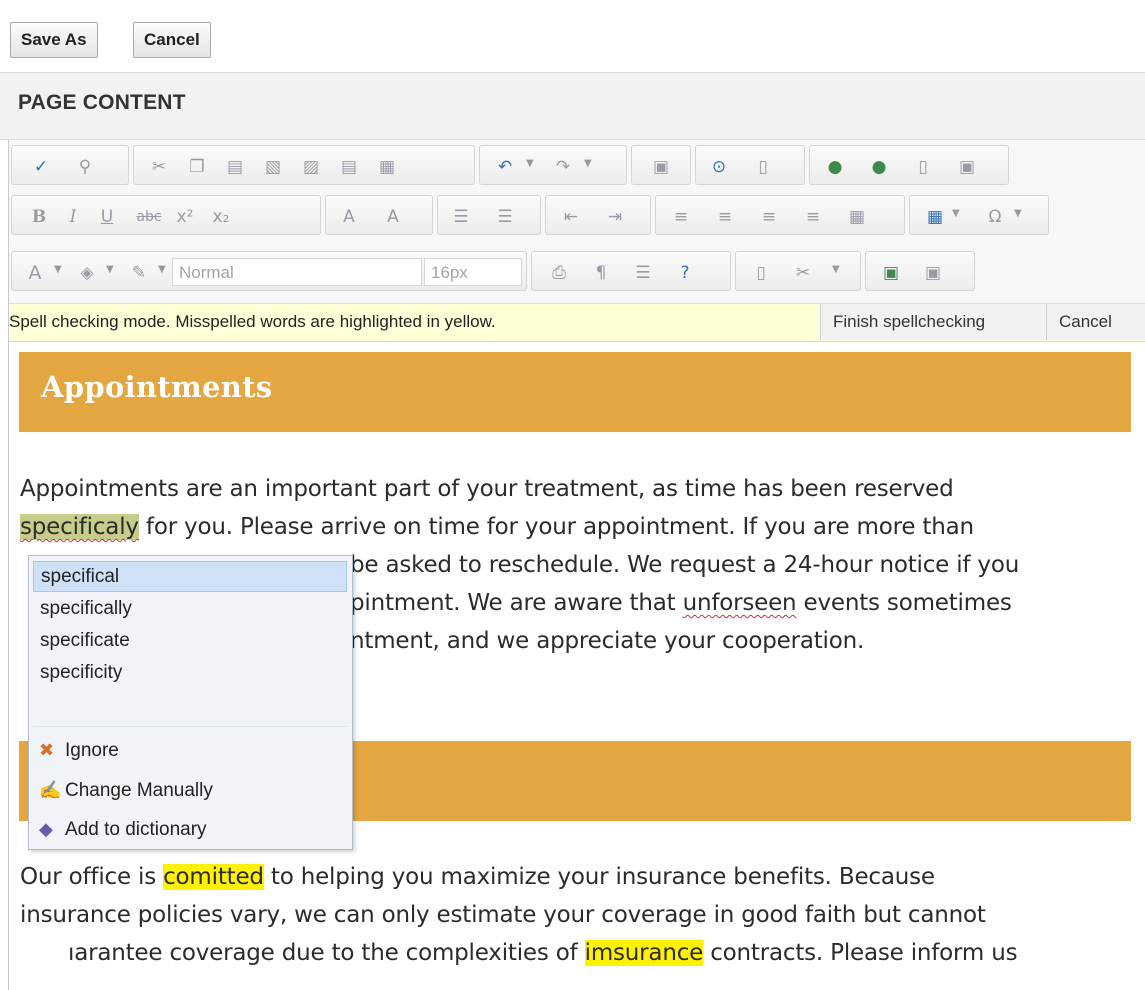 The height and width of the screenshot is (990, 1145). I want to click on toolbar-group-alignment: ≡ ≡ ≡ ≡ ▦, so click(780, 215).